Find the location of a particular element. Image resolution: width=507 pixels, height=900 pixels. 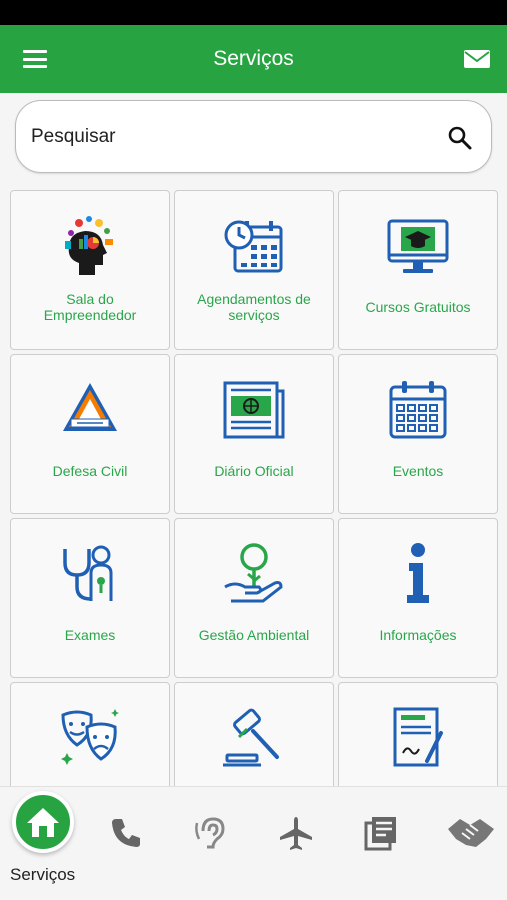

phone-icon is located at coordinates (126, 833).